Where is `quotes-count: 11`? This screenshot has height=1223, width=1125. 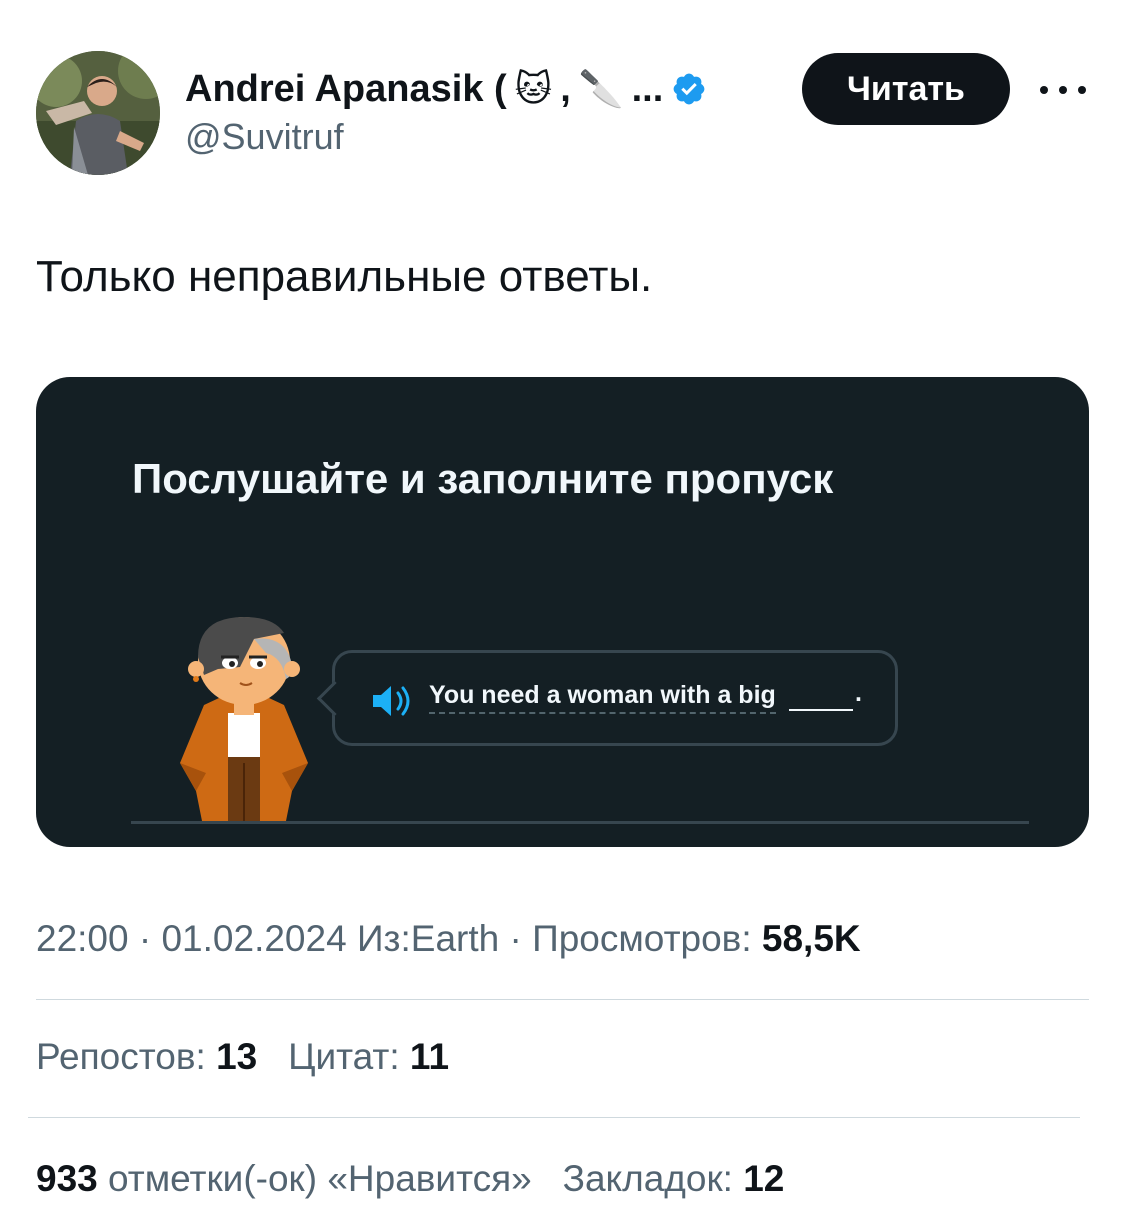
quotes-count: 11 is located at coordinates (429, 1056).